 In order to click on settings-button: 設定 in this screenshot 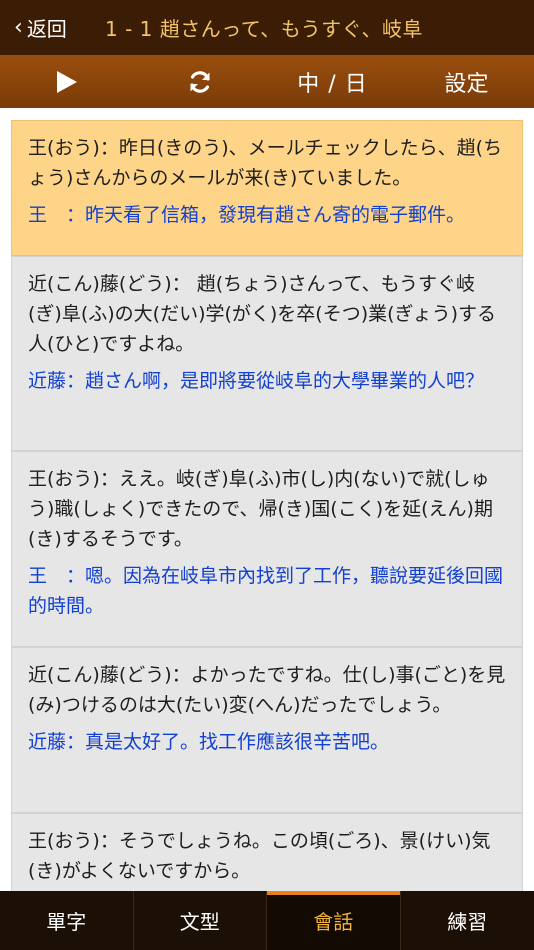, I will do `click(466, 81)`.